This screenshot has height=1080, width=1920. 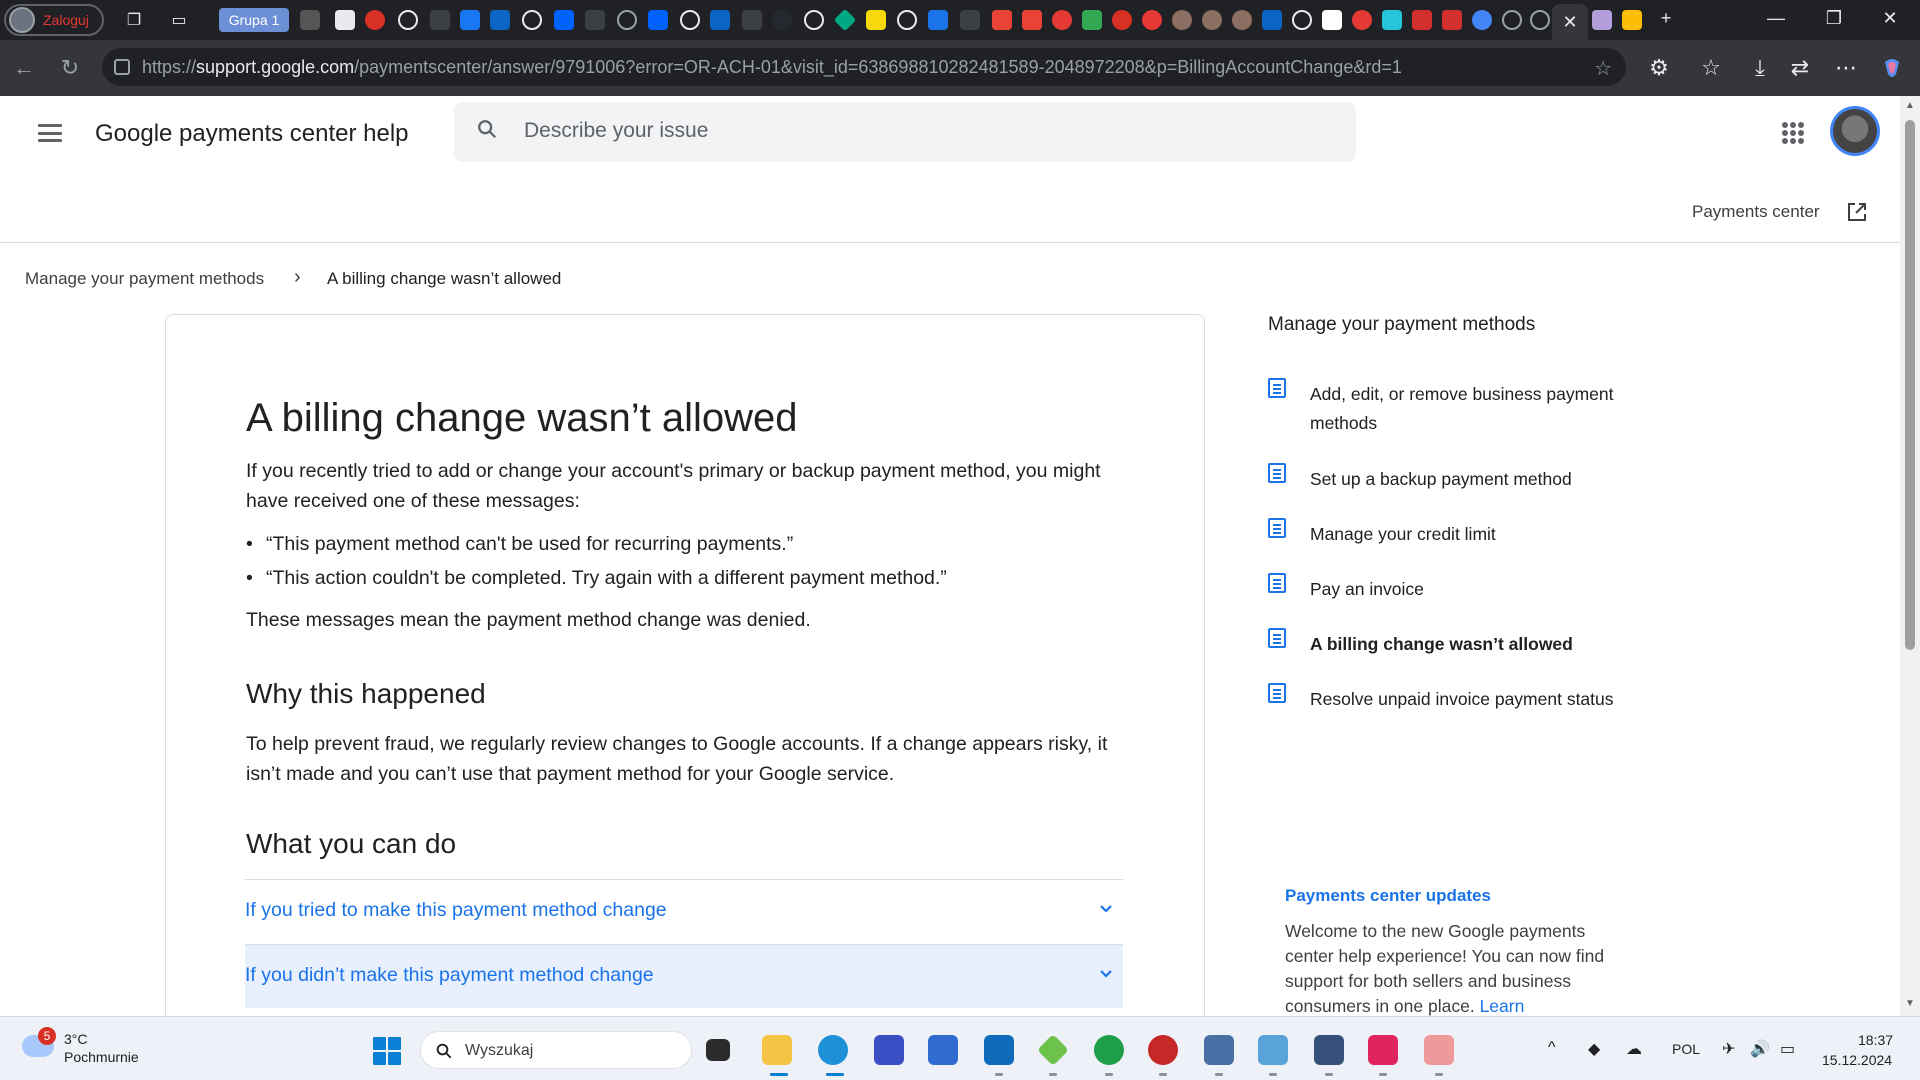 I want to click on page-scrollbar: ▲ ▼, so click(x=1910, y=556).